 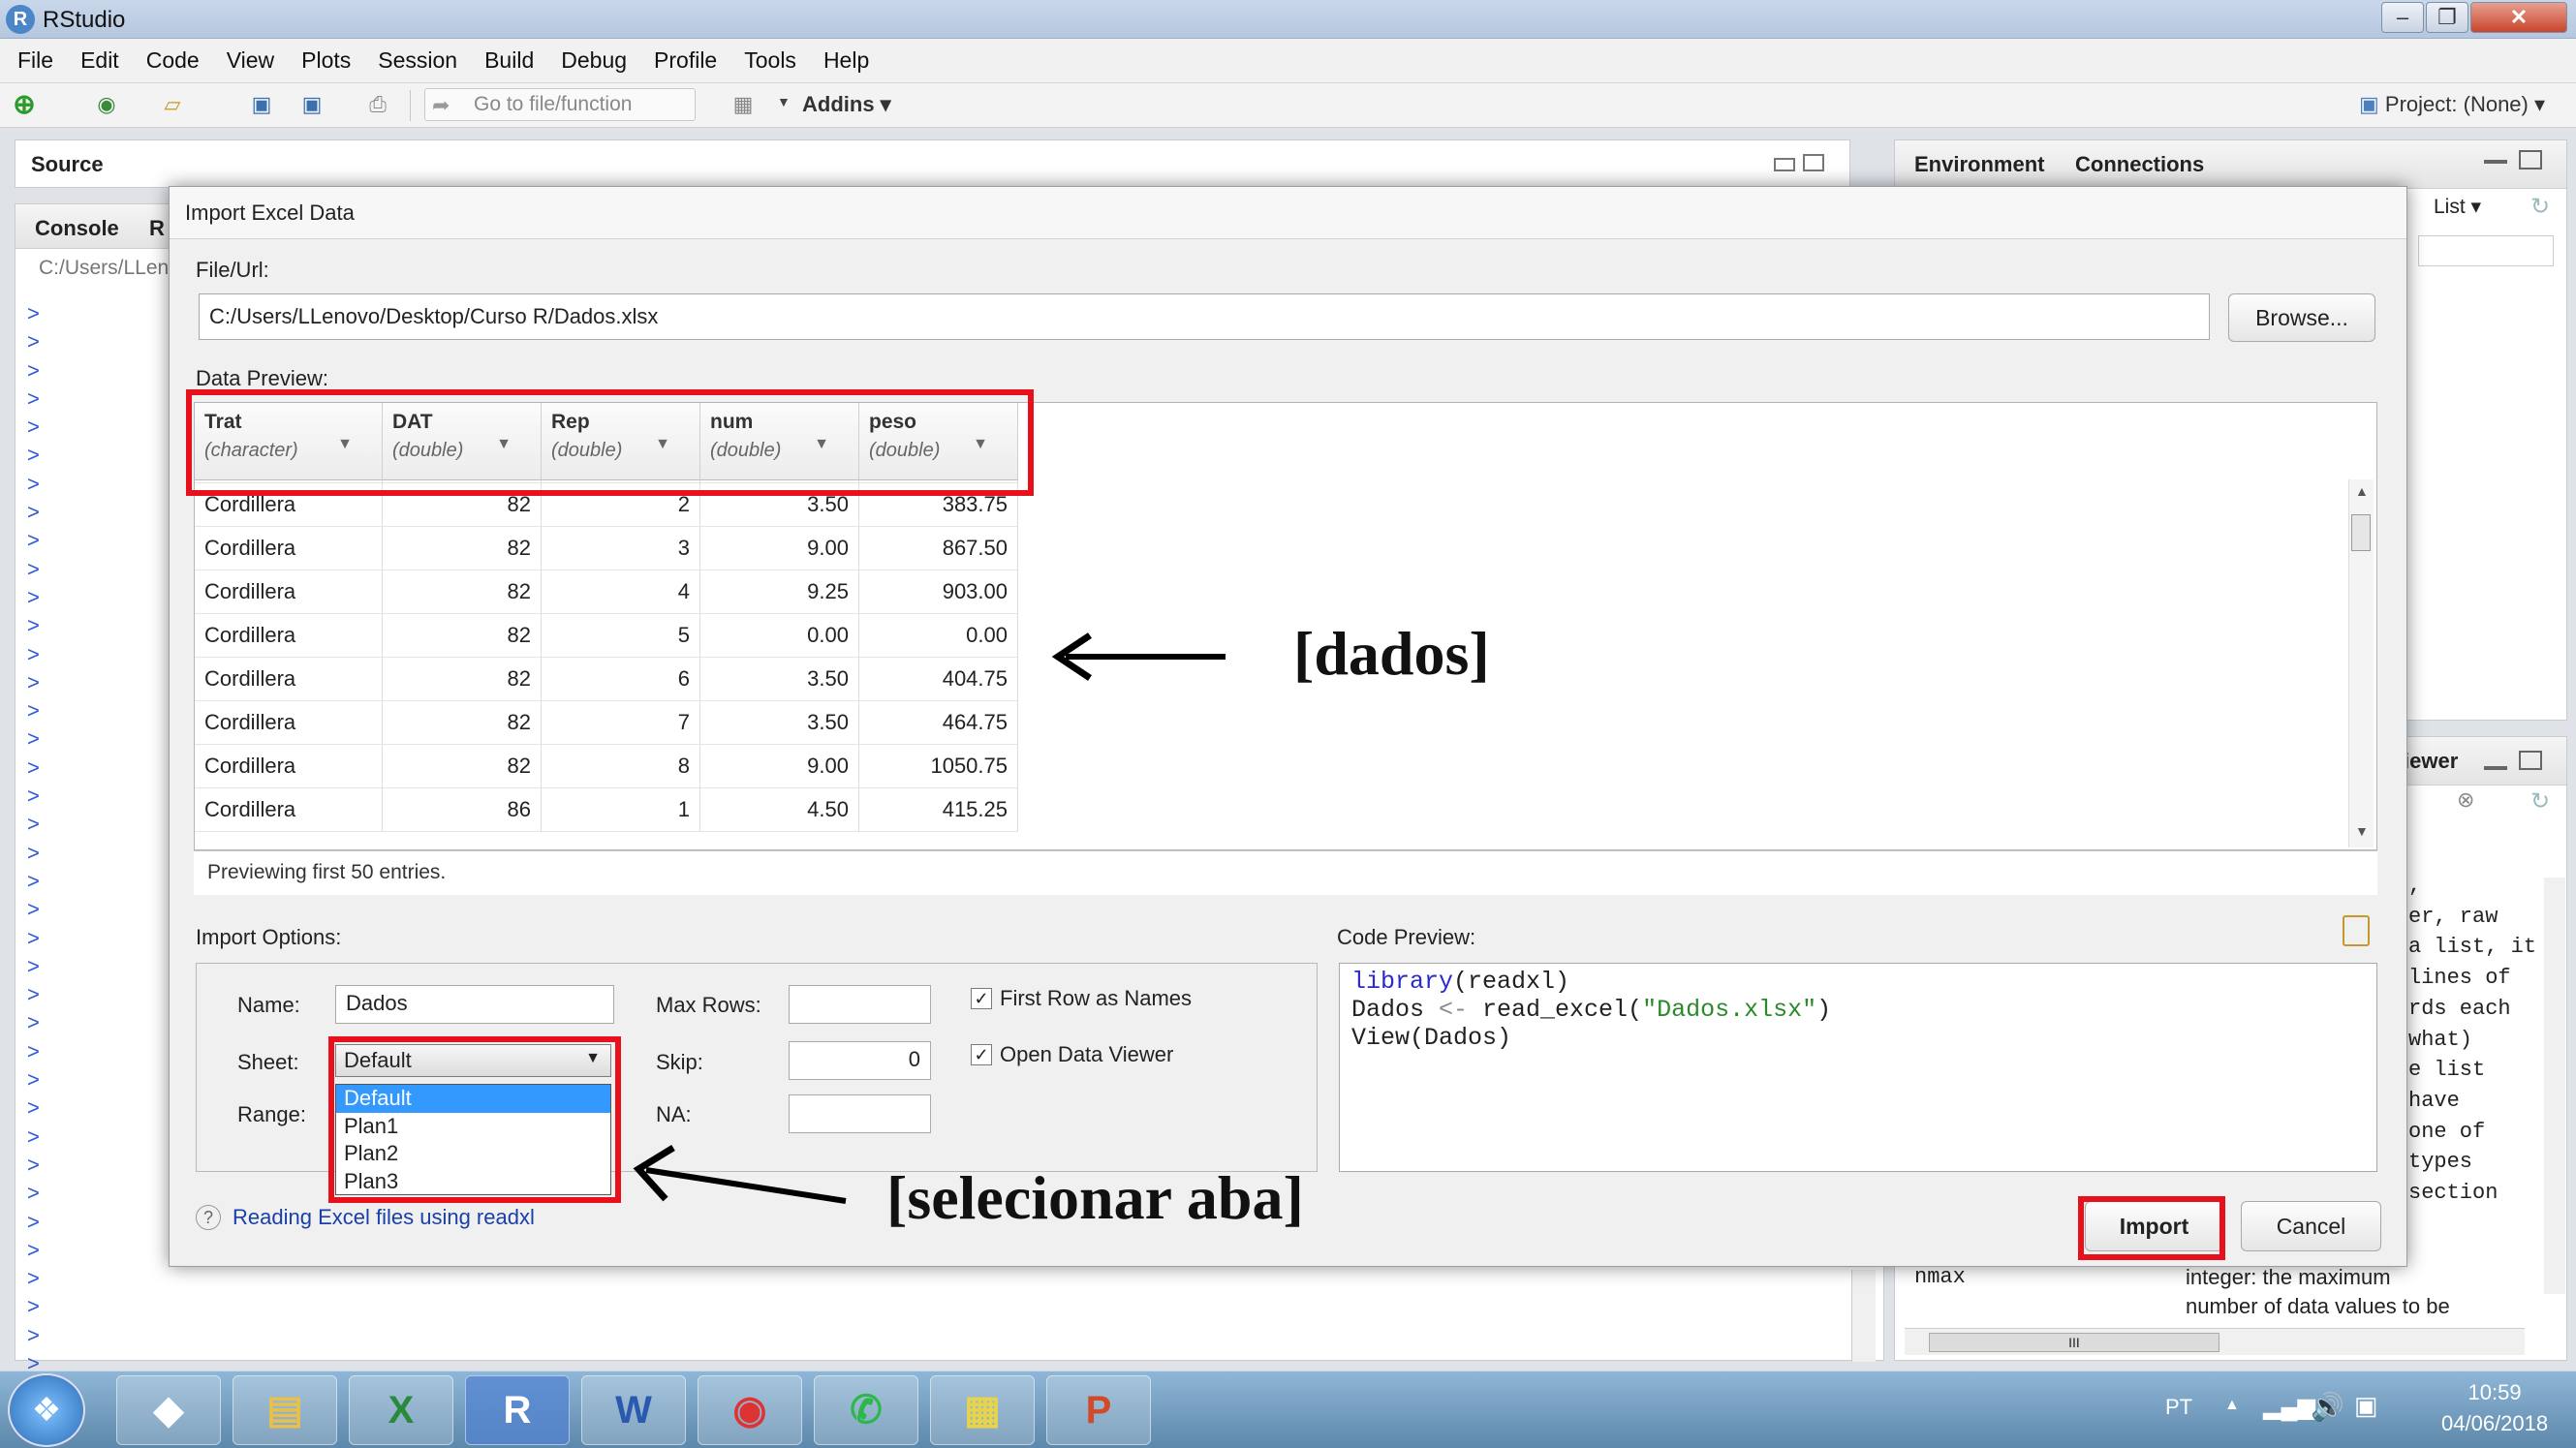 What do you see at coordinates (35, 60) in the screenshot?
I see `menu-file: File` at bounding box center [35, 60].